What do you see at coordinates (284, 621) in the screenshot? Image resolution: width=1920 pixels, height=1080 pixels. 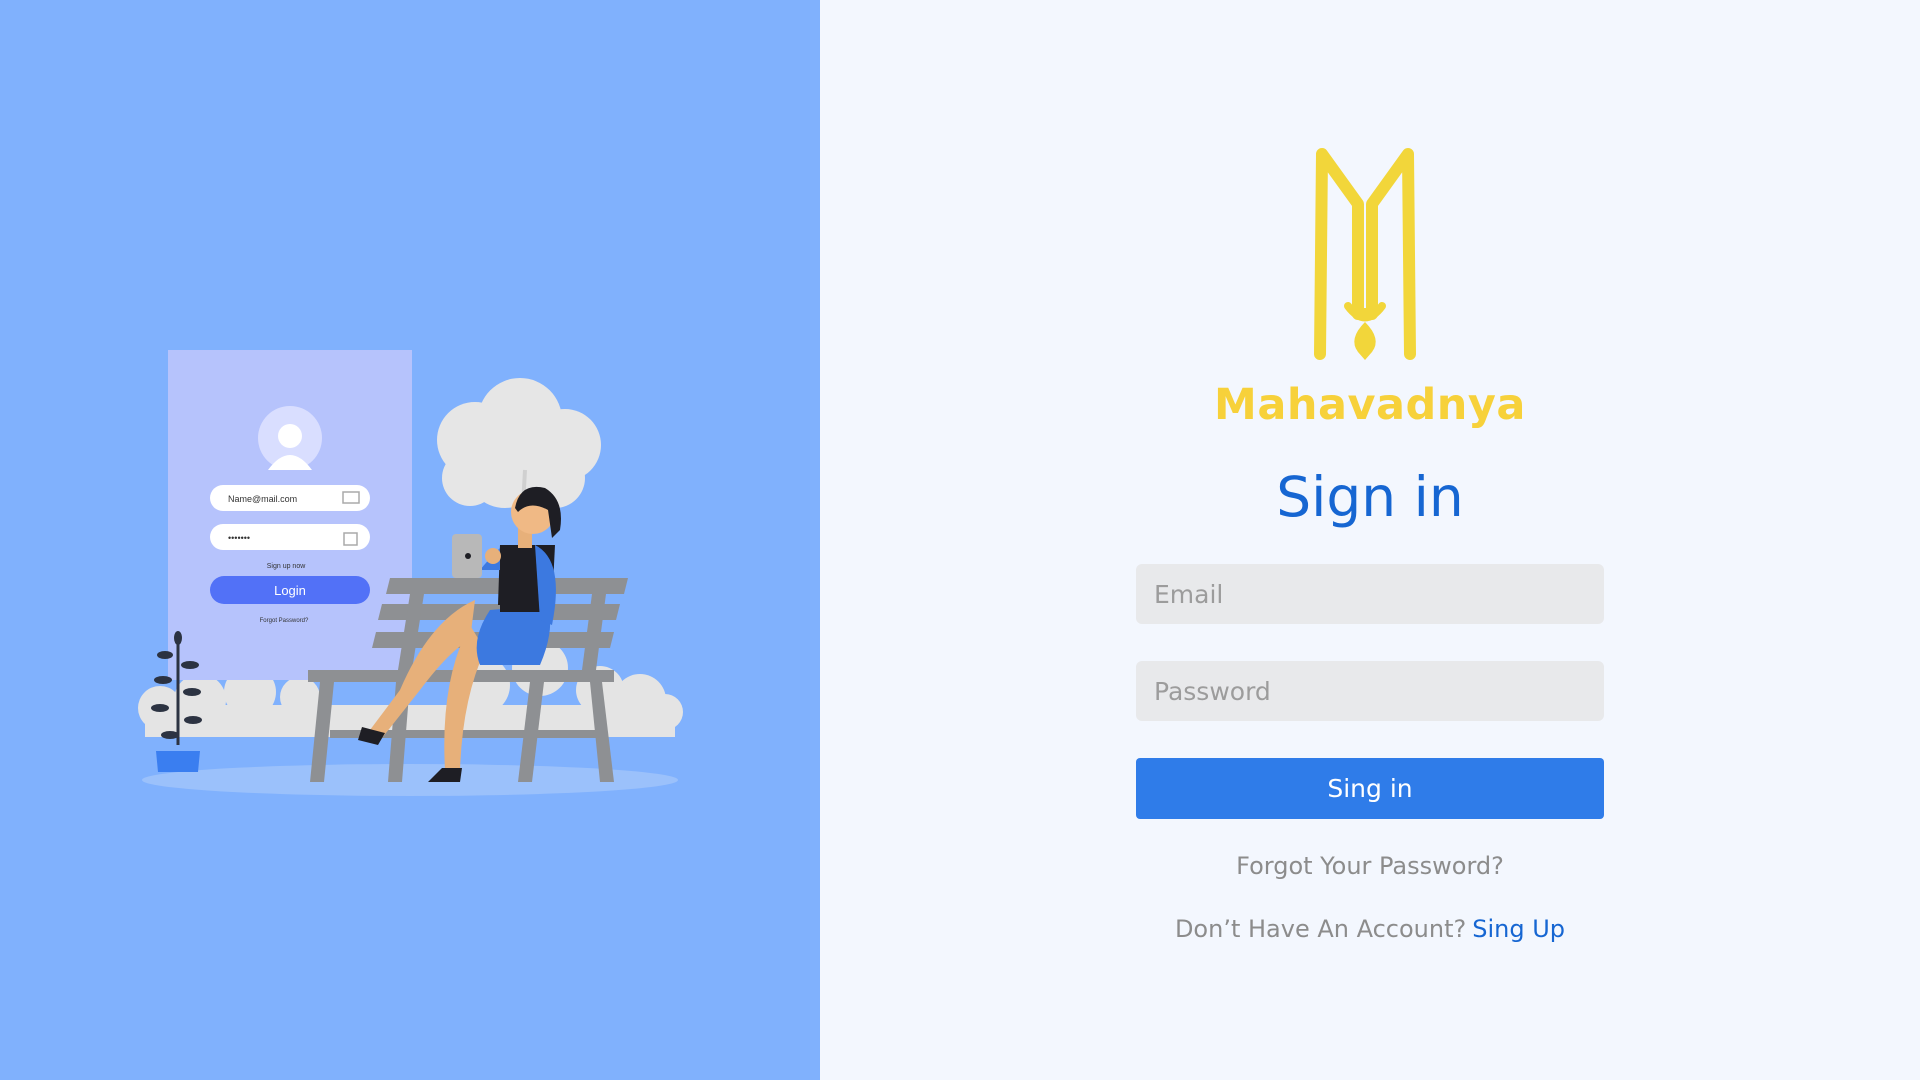 I see `card-forgot-text: Forgot Password?` at bounding box center [284, 621].